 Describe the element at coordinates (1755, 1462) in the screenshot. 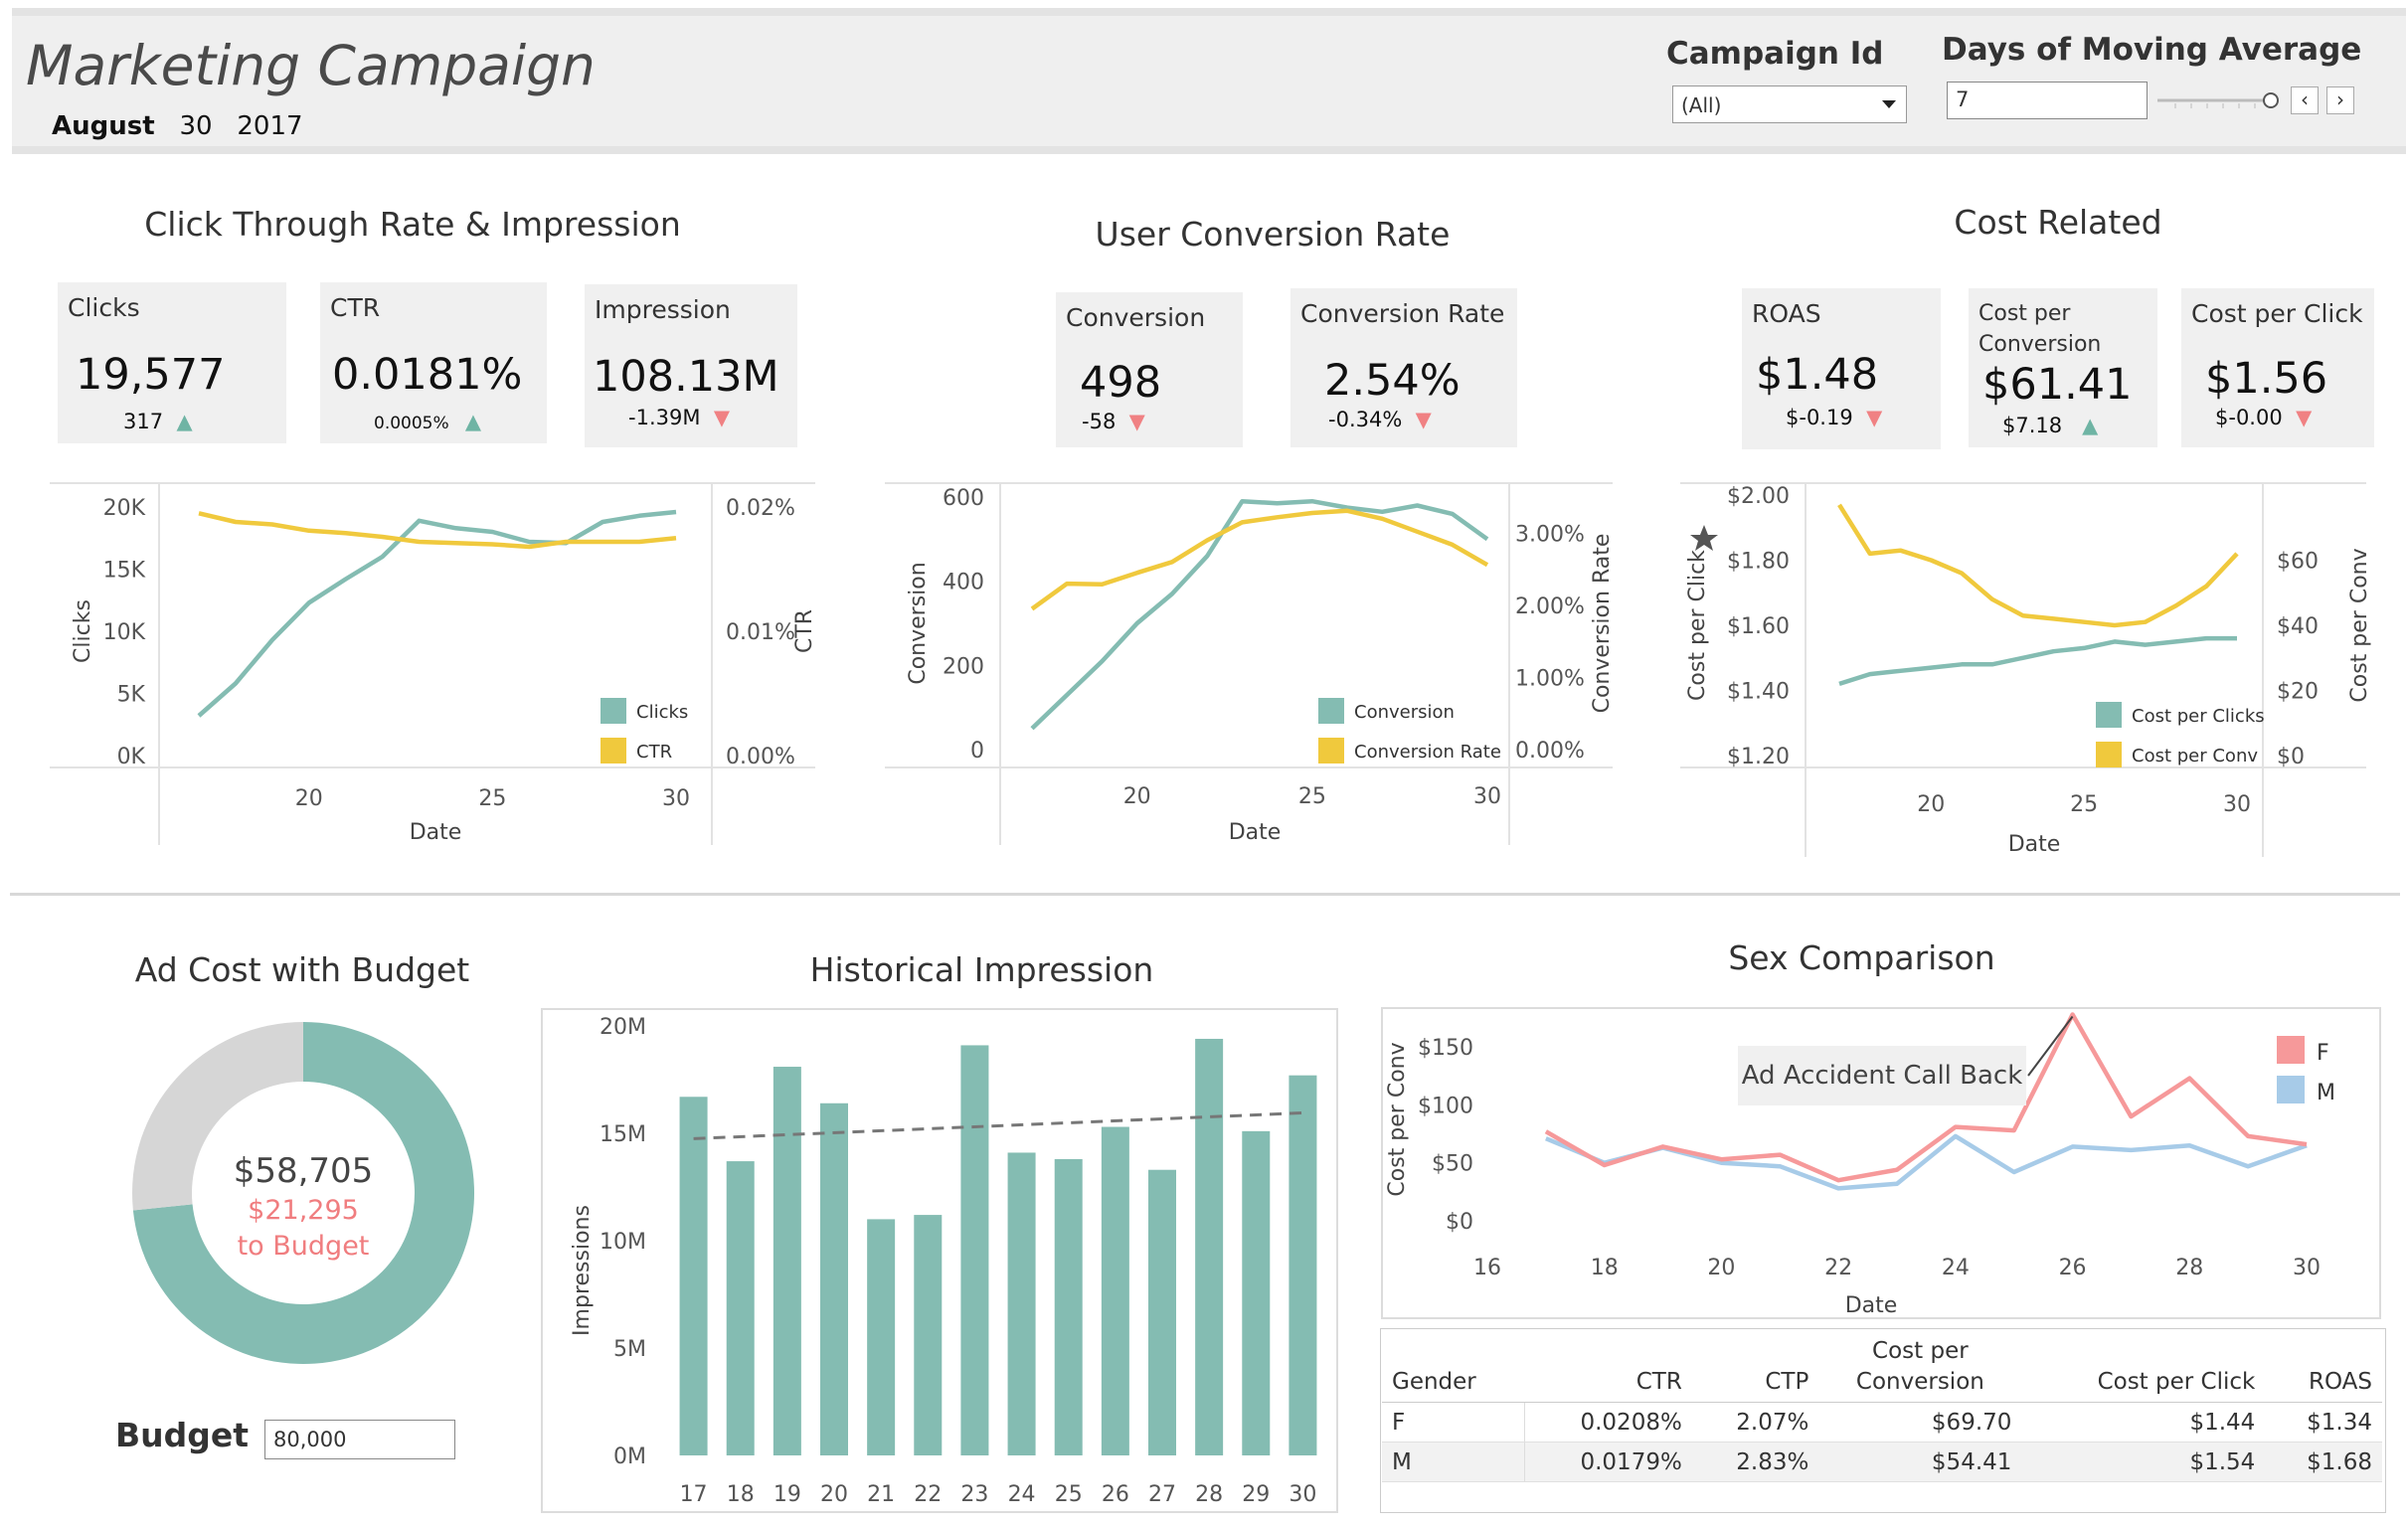

I see `table-cell: 2.83%` at that location.